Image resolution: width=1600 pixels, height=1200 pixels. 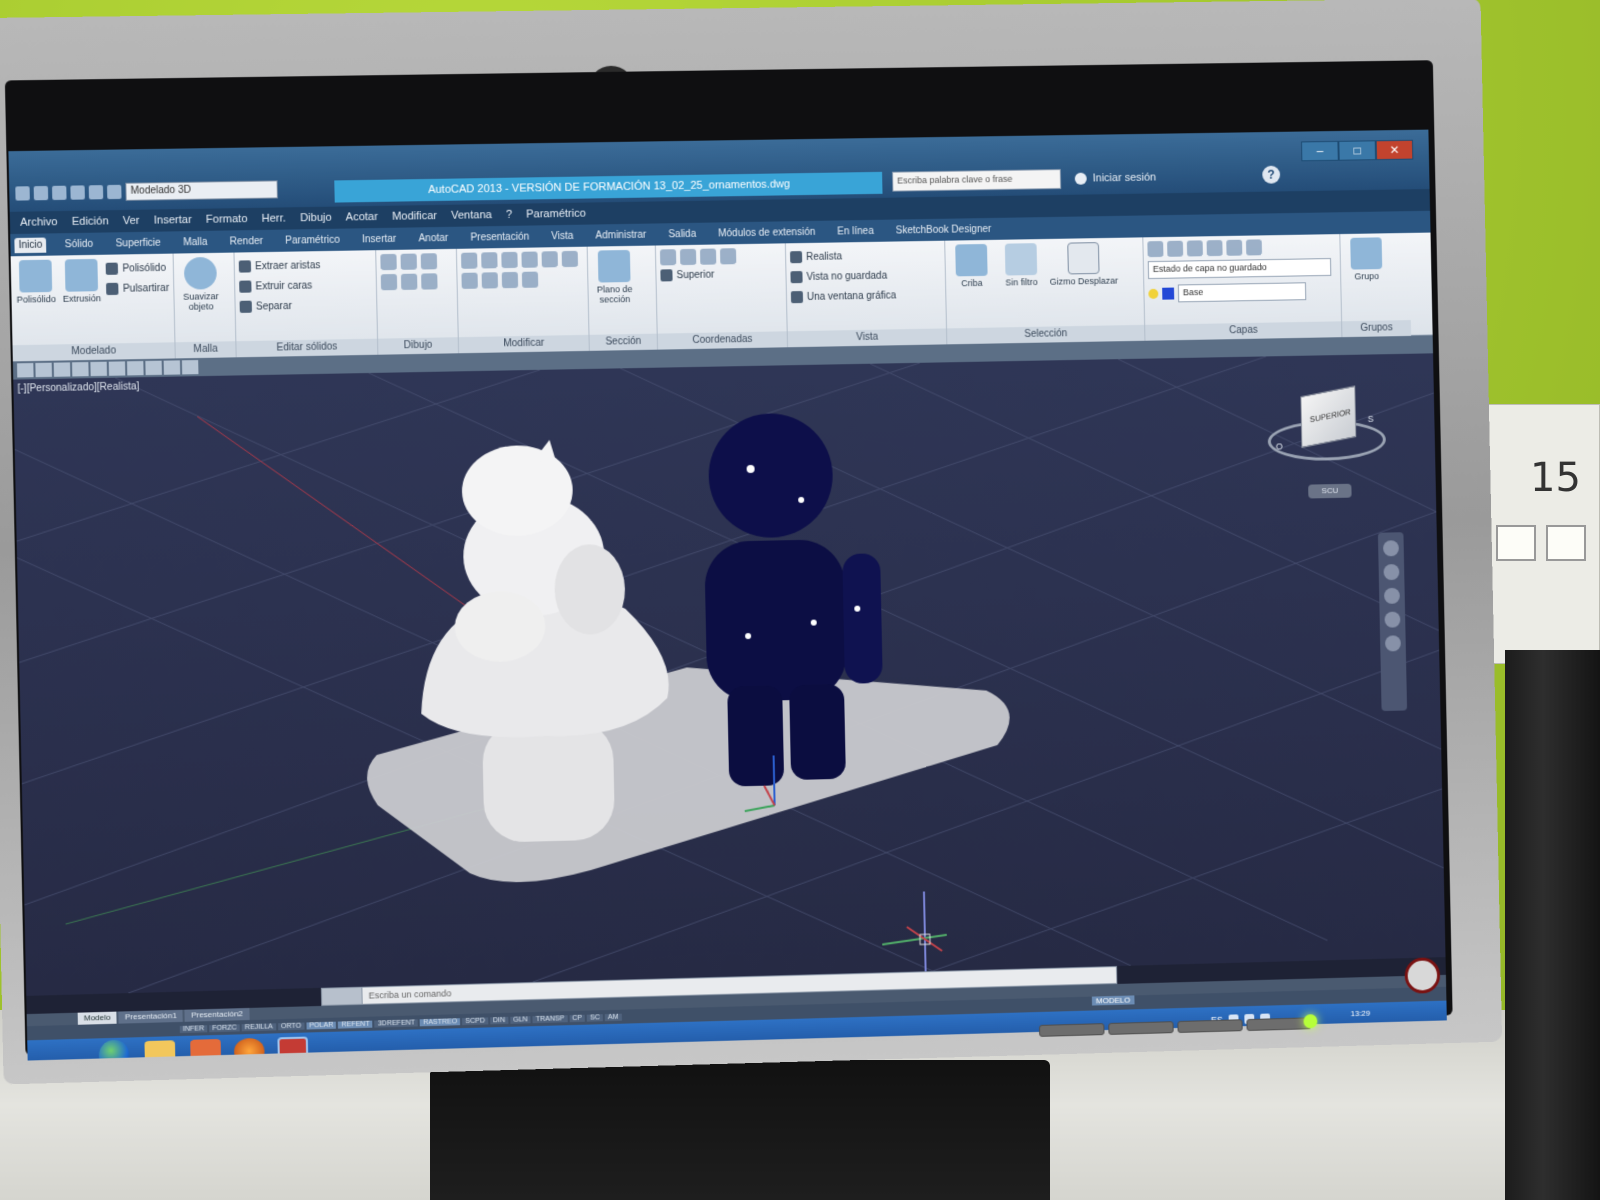 I want to click on scale-icon, so click(x=509, y=260).